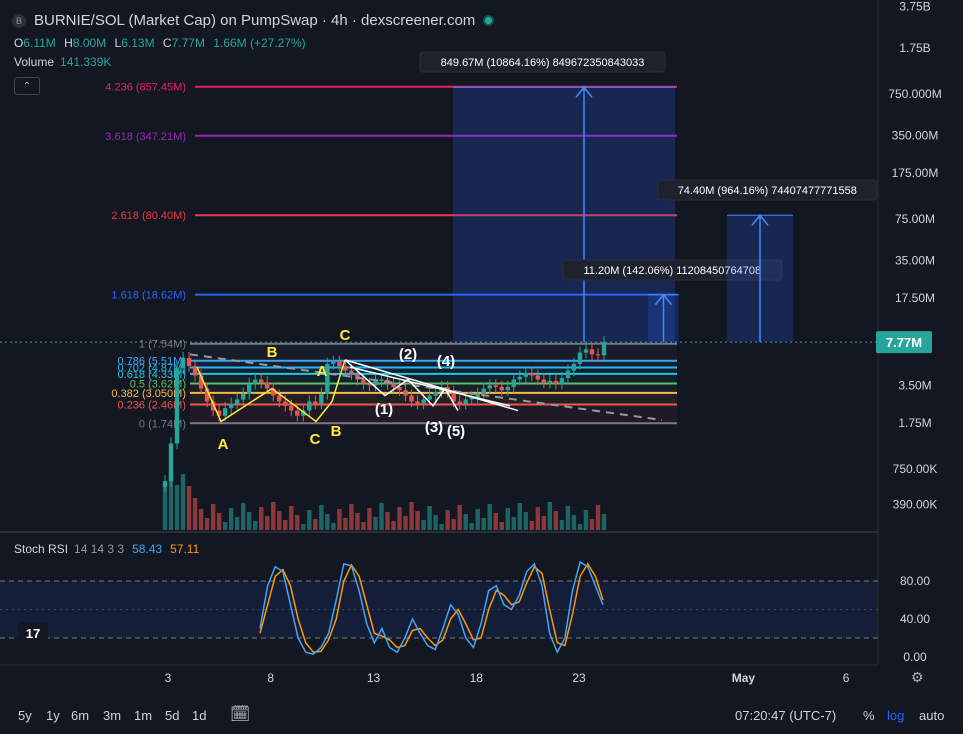 This screenshot has width=963, height=734. What do you see at coordinates (270, 678) in the screenshot?
I see `time-tick-label: 8` at bounding box center [270, 678].